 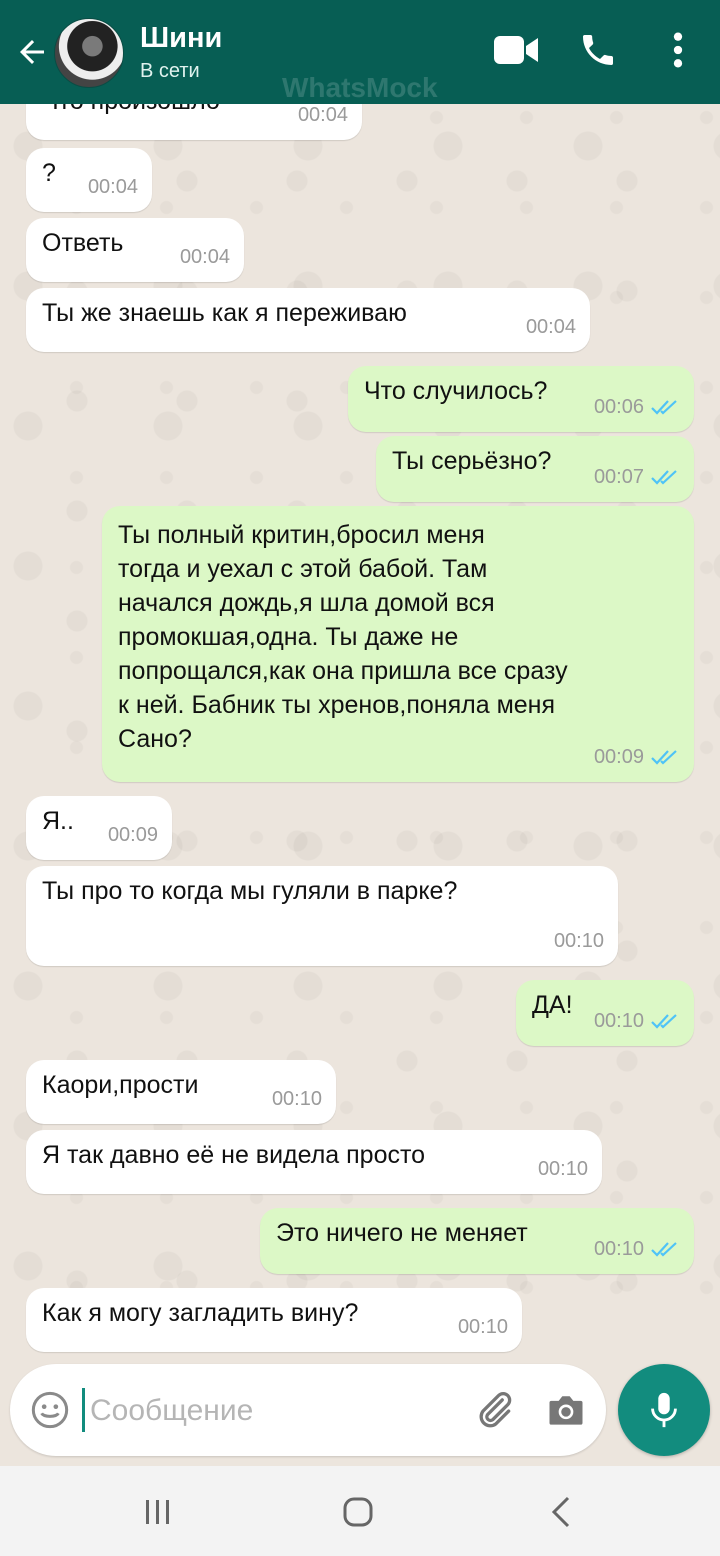 I want to click on voice-record-button, so click(x=664, y=1410).